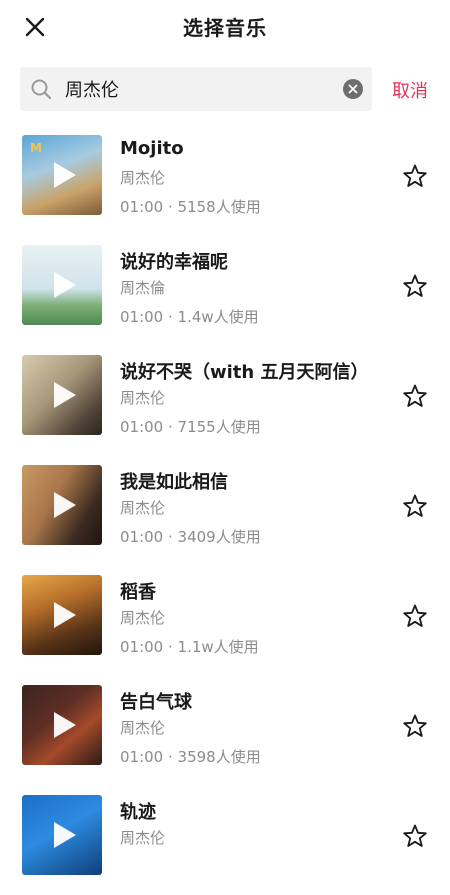  What do you see at coordinates (138, 592) in the screenshot?
I see `song-title: 稻香` at bounding box center [138, 592].